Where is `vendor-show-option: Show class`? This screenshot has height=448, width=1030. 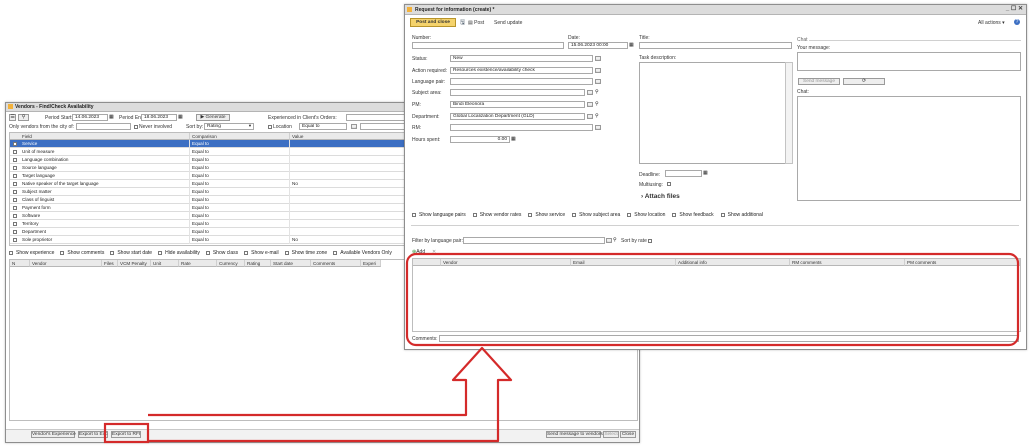 vendor-show-option: Show class is located at coordinates (223, 253).